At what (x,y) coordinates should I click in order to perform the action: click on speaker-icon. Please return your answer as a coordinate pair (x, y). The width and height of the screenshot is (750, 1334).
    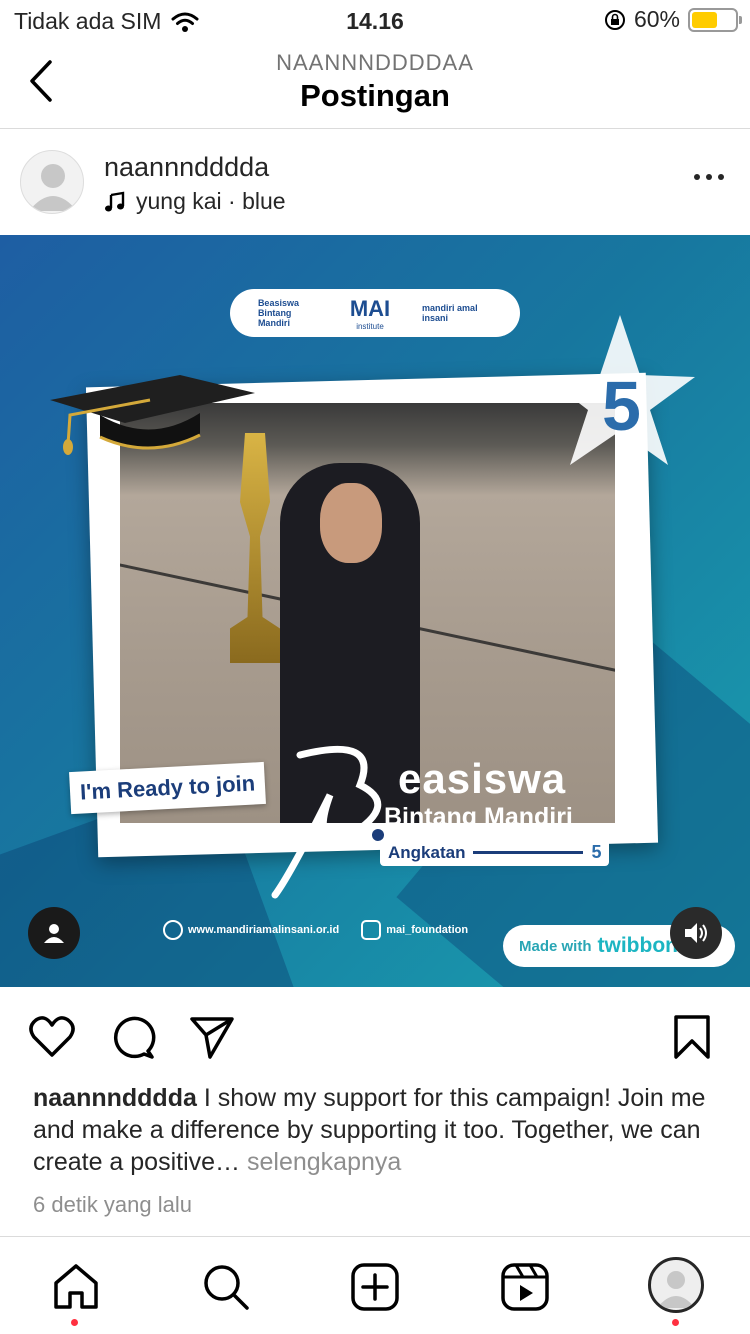
    Looking at the image, I should click on (696, 933).